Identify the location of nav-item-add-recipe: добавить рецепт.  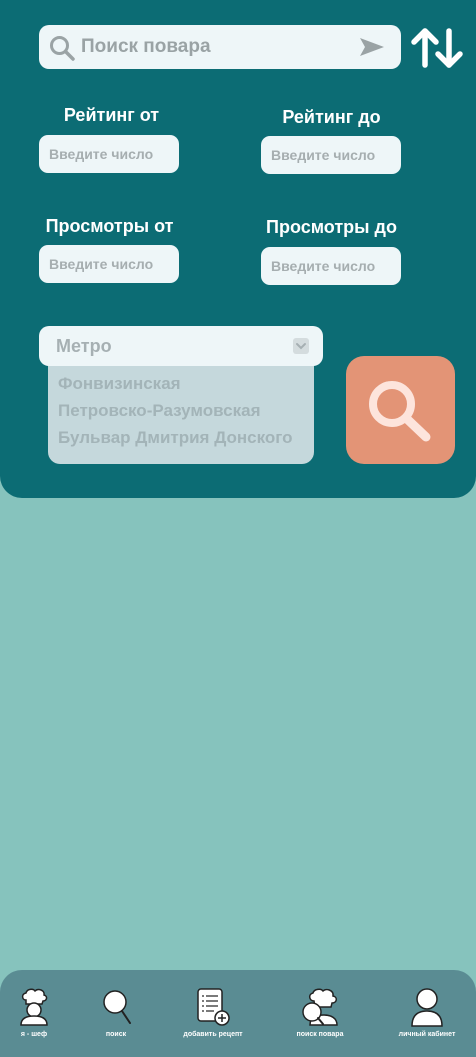
(213, 1013).